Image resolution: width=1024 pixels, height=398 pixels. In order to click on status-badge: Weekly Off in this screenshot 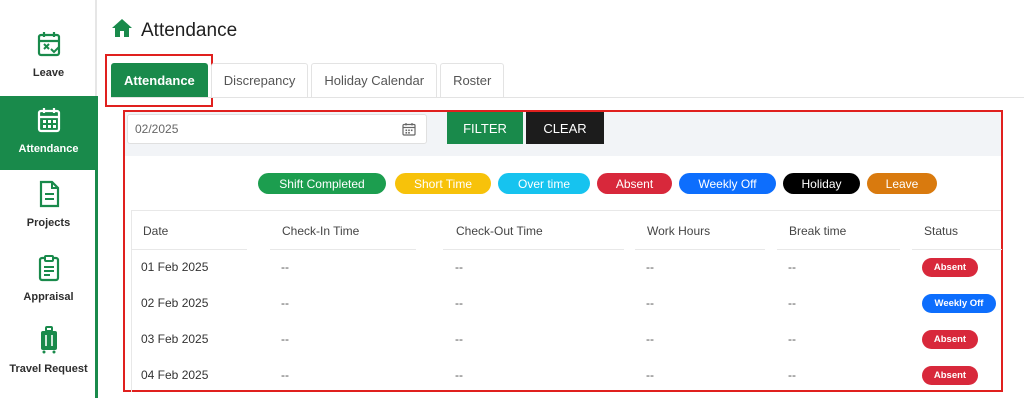, I will do `click(959, 303)`.